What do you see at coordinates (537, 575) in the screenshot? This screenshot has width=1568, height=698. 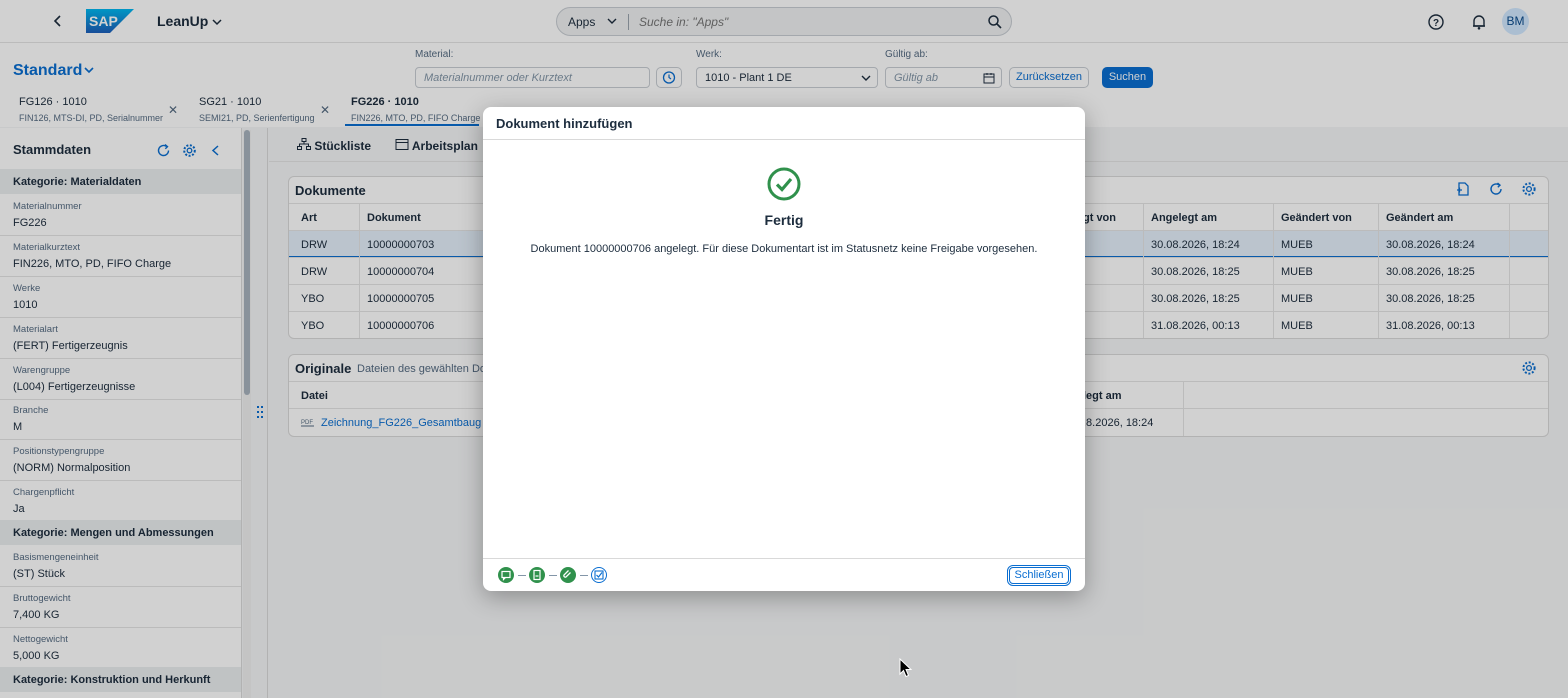 I see `step-document-icon` at bounding box center [537, 575].